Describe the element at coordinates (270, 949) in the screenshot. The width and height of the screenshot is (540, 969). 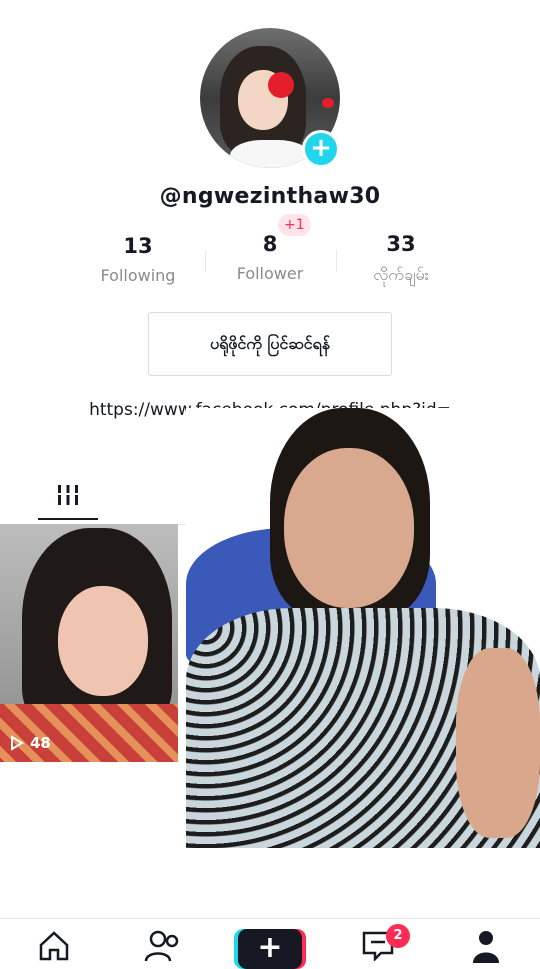
I see `create-button: +` at that location.